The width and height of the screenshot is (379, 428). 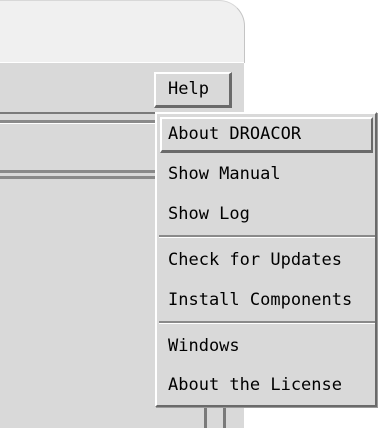 I want to click on menu-item-check-updates: Check for Updates, so click(x=266, y=260).